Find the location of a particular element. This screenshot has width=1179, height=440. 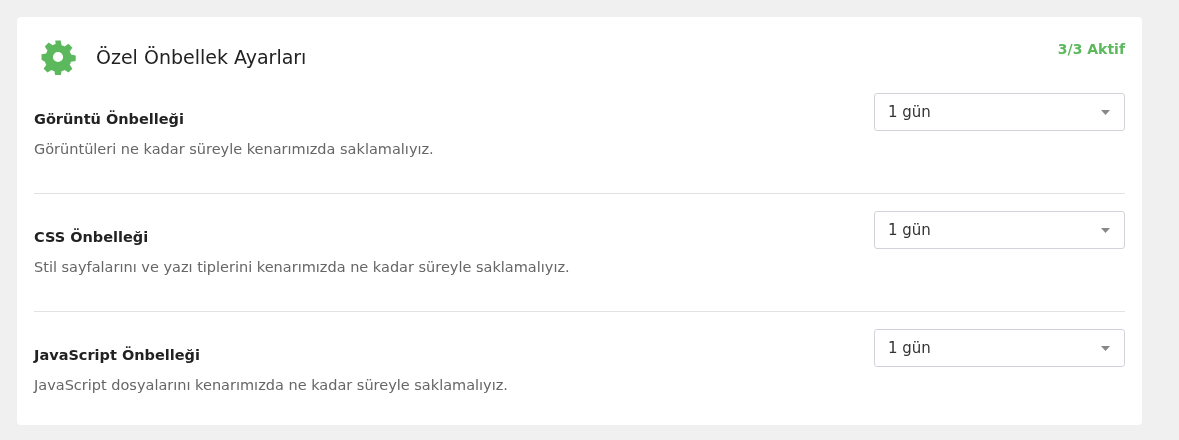

setting-label: JavaScript Önbelleği is located at coordinates (117, 355).